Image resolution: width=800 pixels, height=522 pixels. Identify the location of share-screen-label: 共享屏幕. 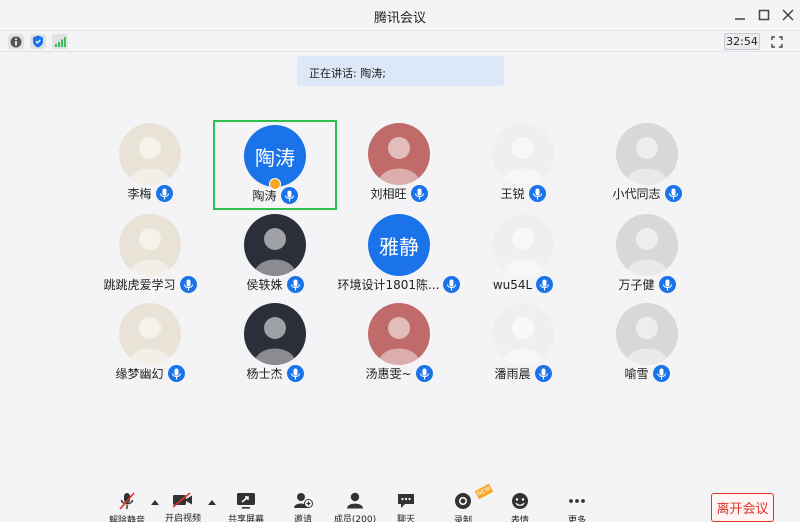
(245, 518).